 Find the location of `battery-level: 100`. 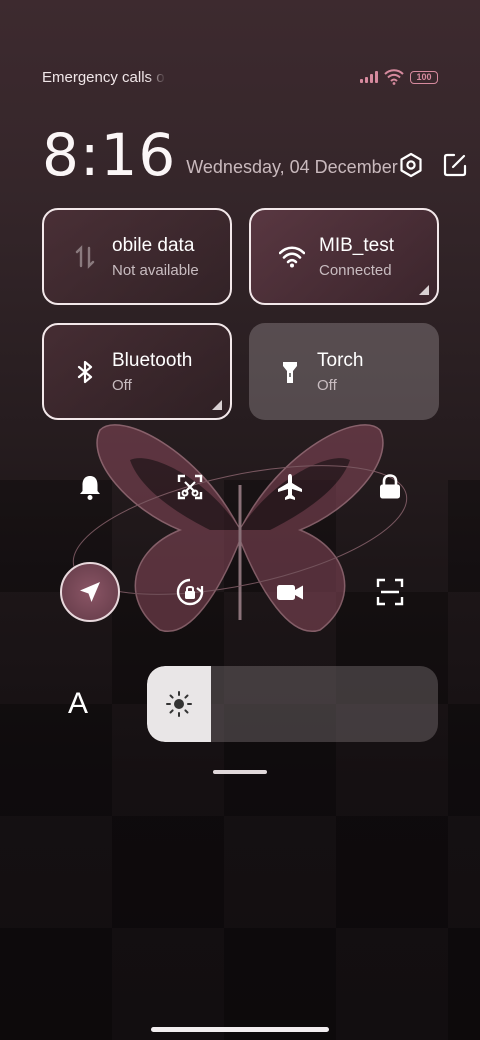

battery-level: 100 is located at coordinates (424, 77).